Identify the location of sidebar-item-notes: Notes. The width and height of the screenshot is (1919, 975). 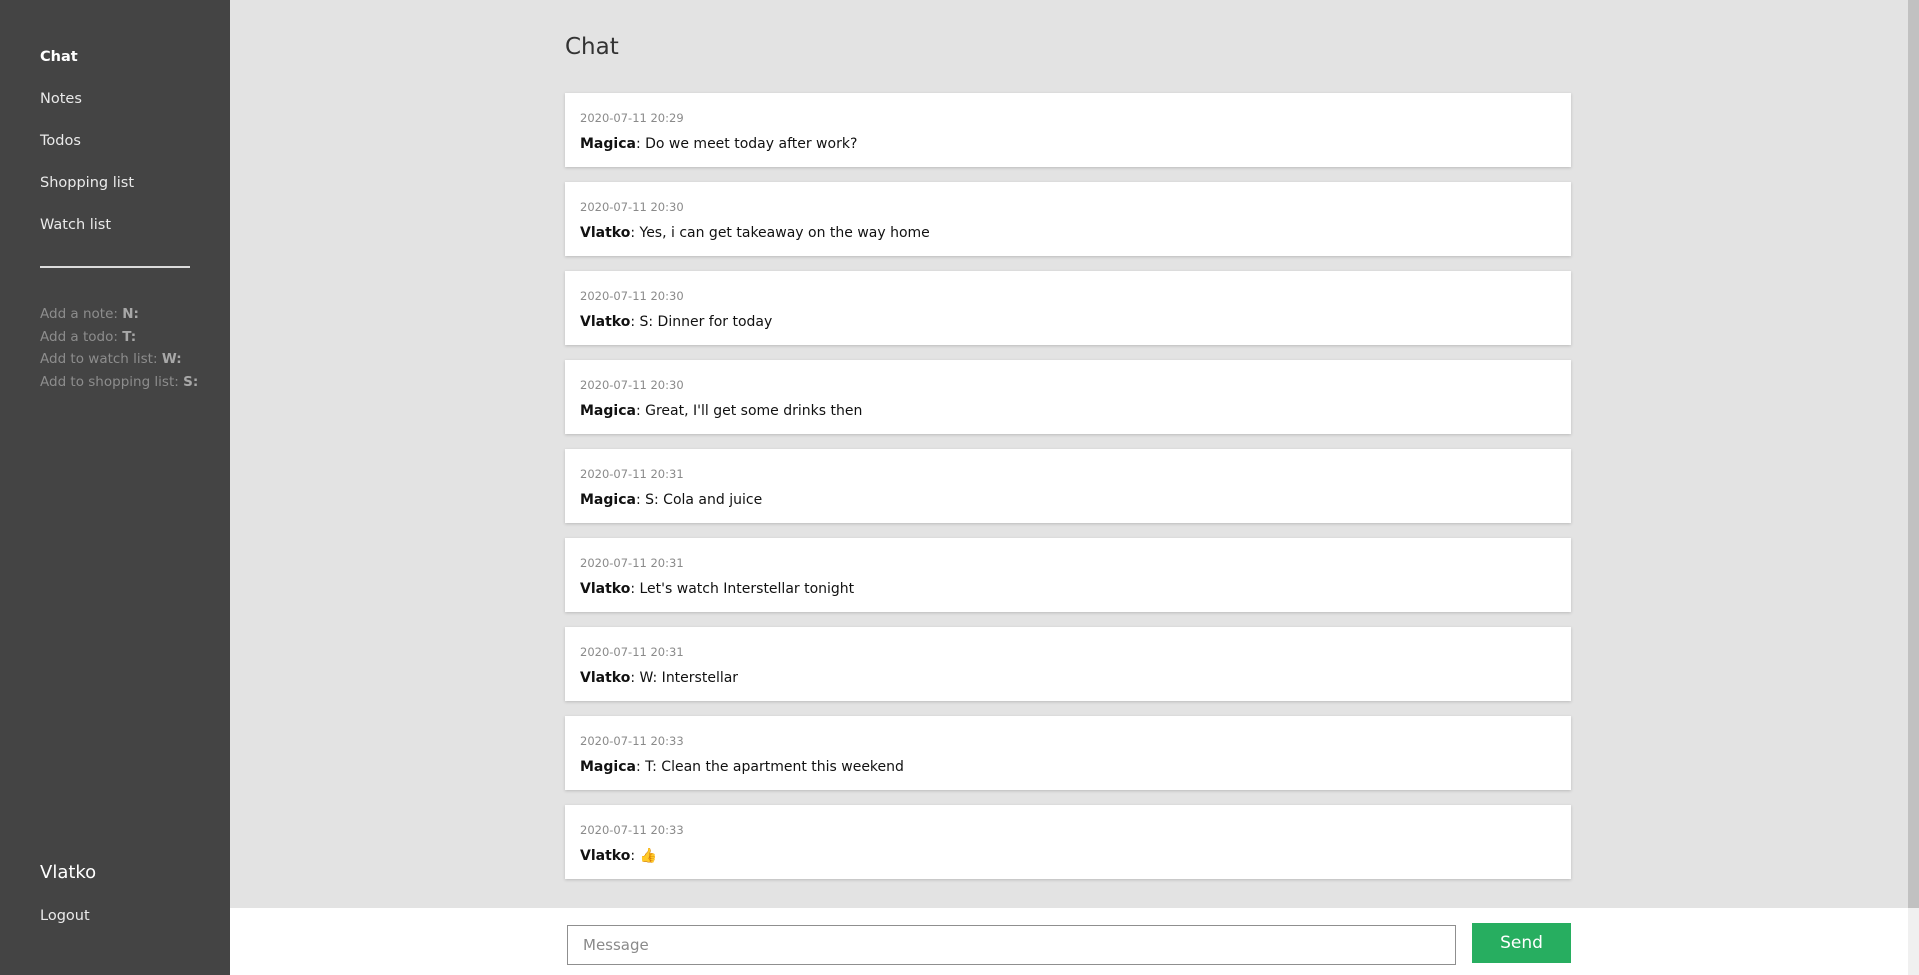
(115, 109).